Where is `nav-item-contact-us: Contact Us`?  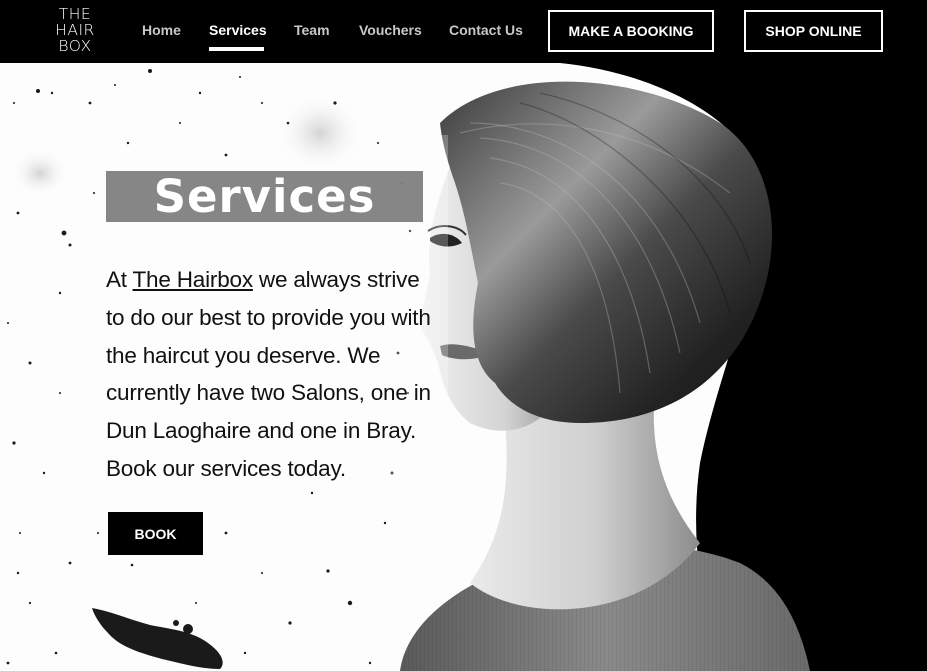
nav-item-contact-us: Contact Us is located at coordinates (486, 30).